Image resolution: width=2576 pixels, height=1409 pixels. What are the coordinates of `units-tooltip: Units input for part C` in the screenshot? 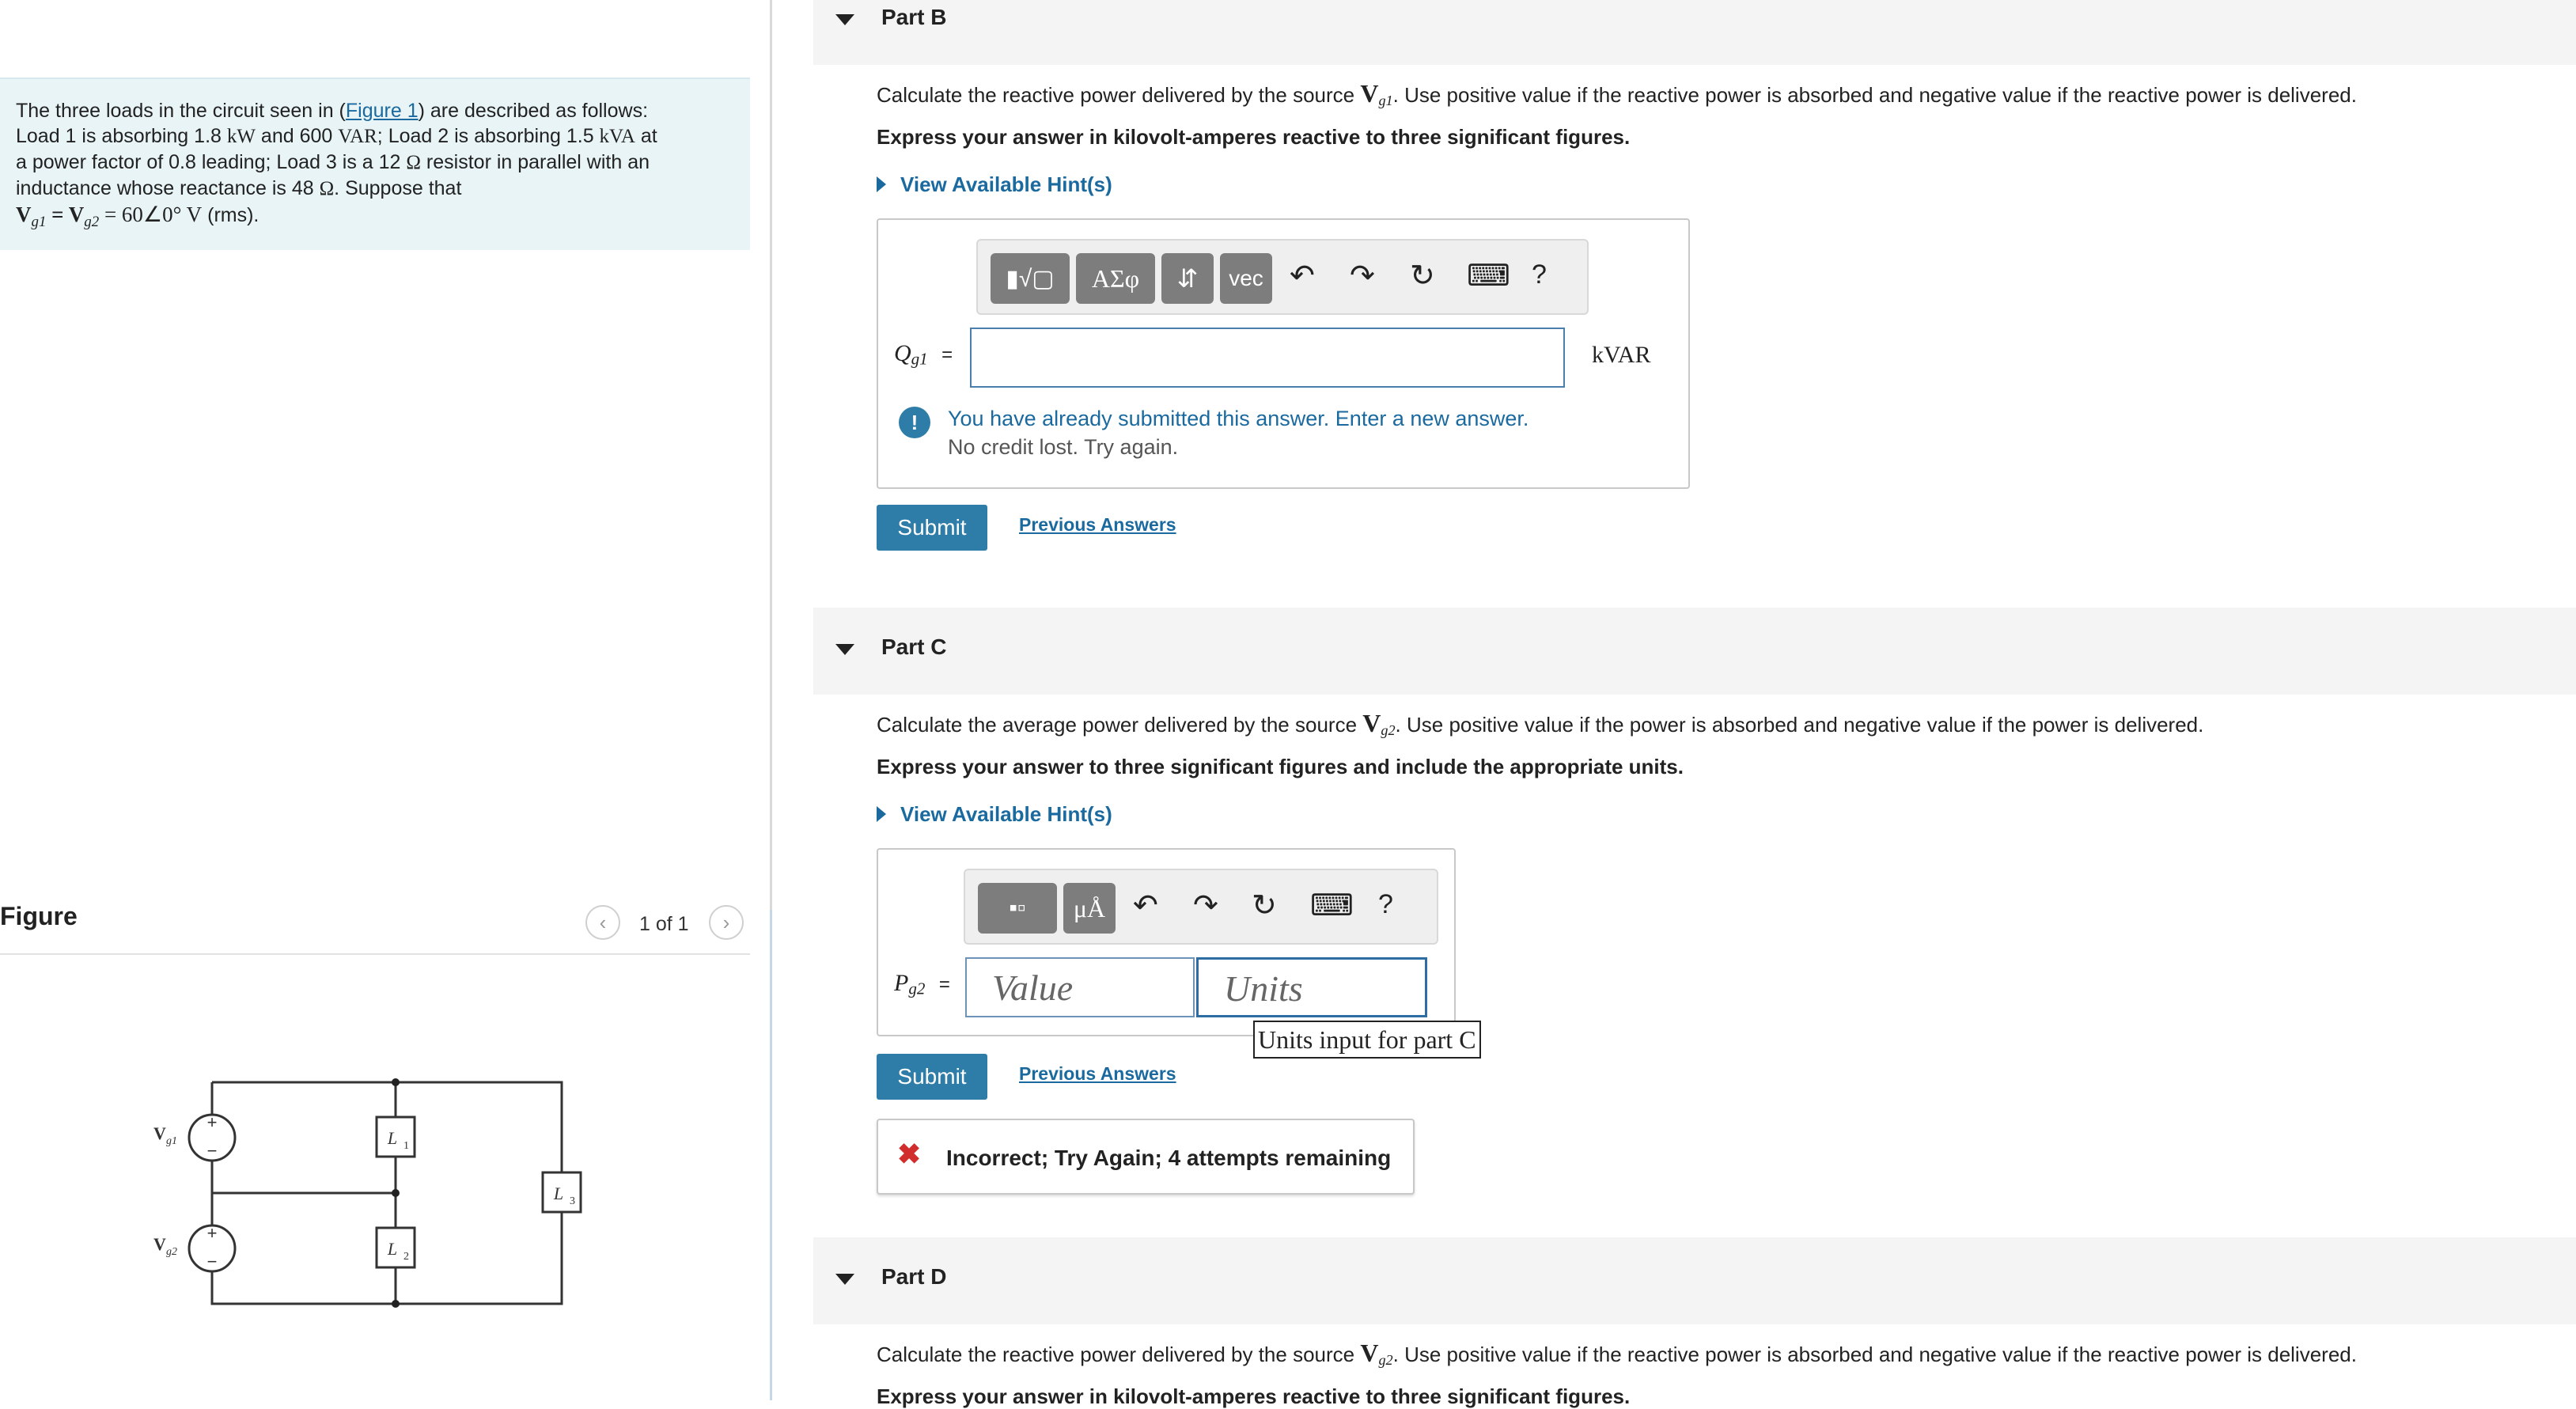 It's located at (1367, 1040).